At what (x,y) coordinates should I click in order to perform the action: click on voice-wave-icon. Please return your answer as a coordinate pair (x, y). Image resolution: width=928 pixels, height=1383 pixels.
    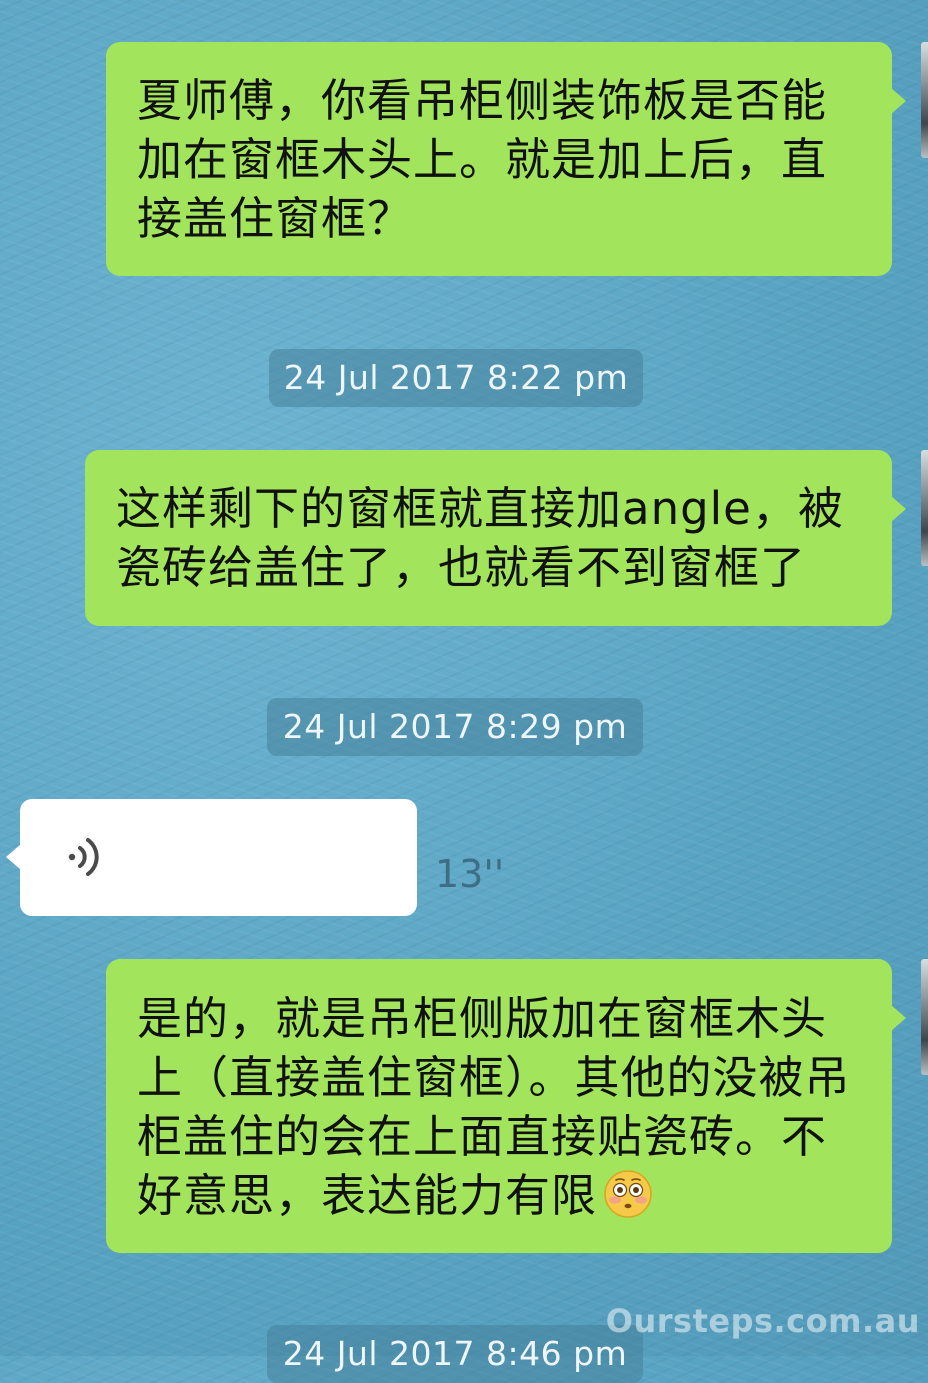
    Looking at the image, I should click on (83, 857).